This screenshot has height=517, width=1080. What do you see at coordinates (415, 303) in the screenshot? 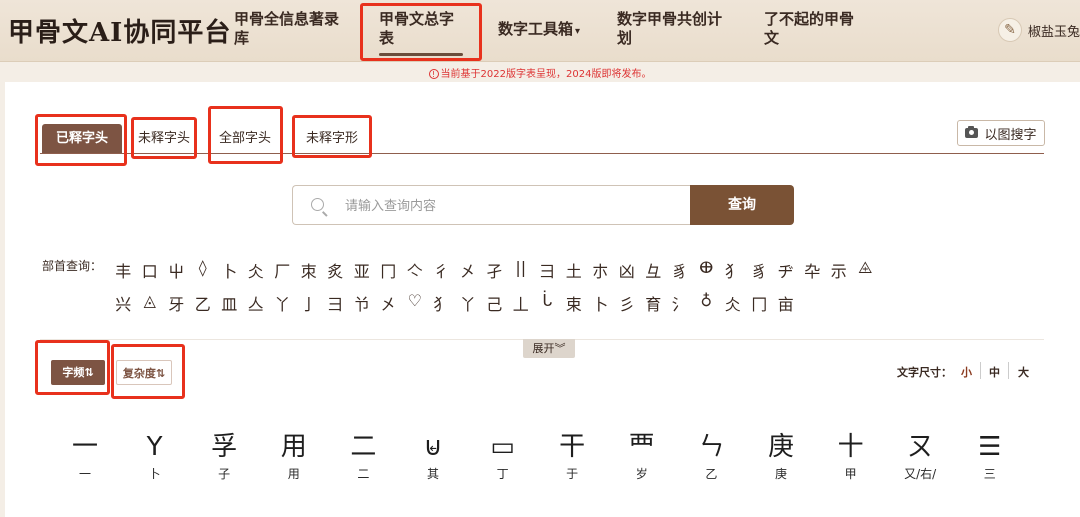
I see `radical-button: ♡` at bounding box center [415, 303].